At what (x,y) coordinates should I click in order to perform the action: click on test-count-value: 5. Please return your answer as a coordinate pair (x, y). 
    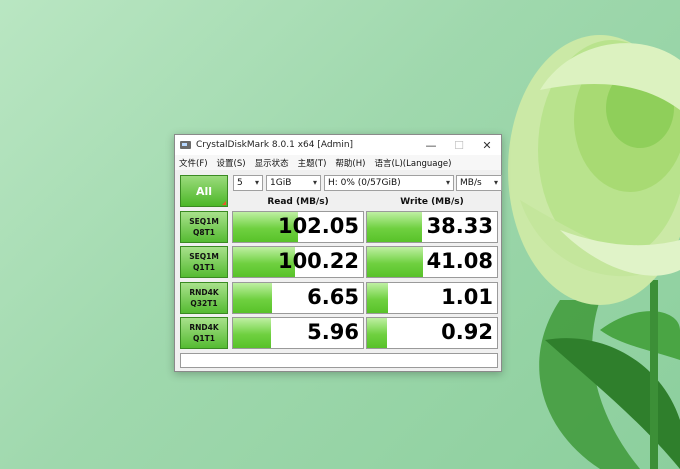
    Looking at the image, I should click on (240, 183).